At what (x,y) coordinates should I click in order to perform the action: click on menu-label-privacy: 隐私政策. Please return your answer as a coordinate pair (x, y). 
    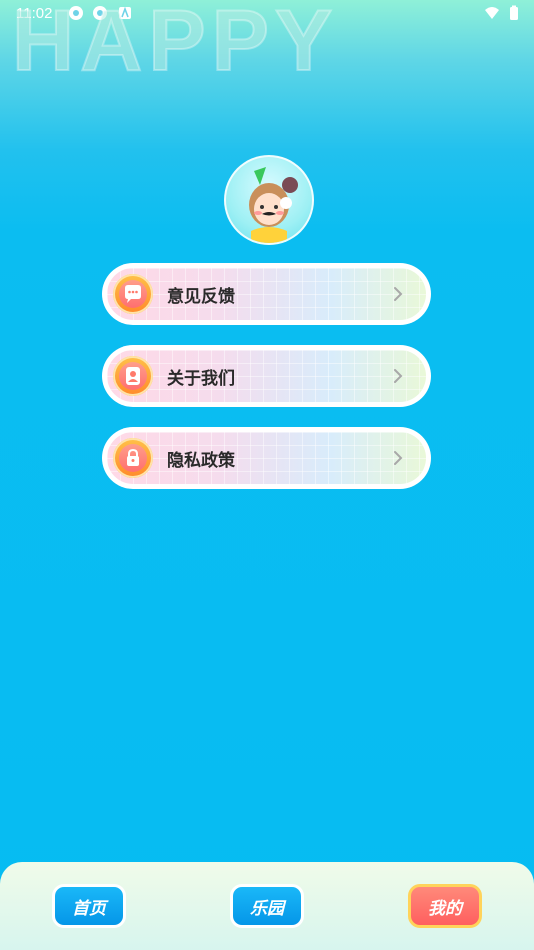
    Looking at the image, I should click on (201, 461).